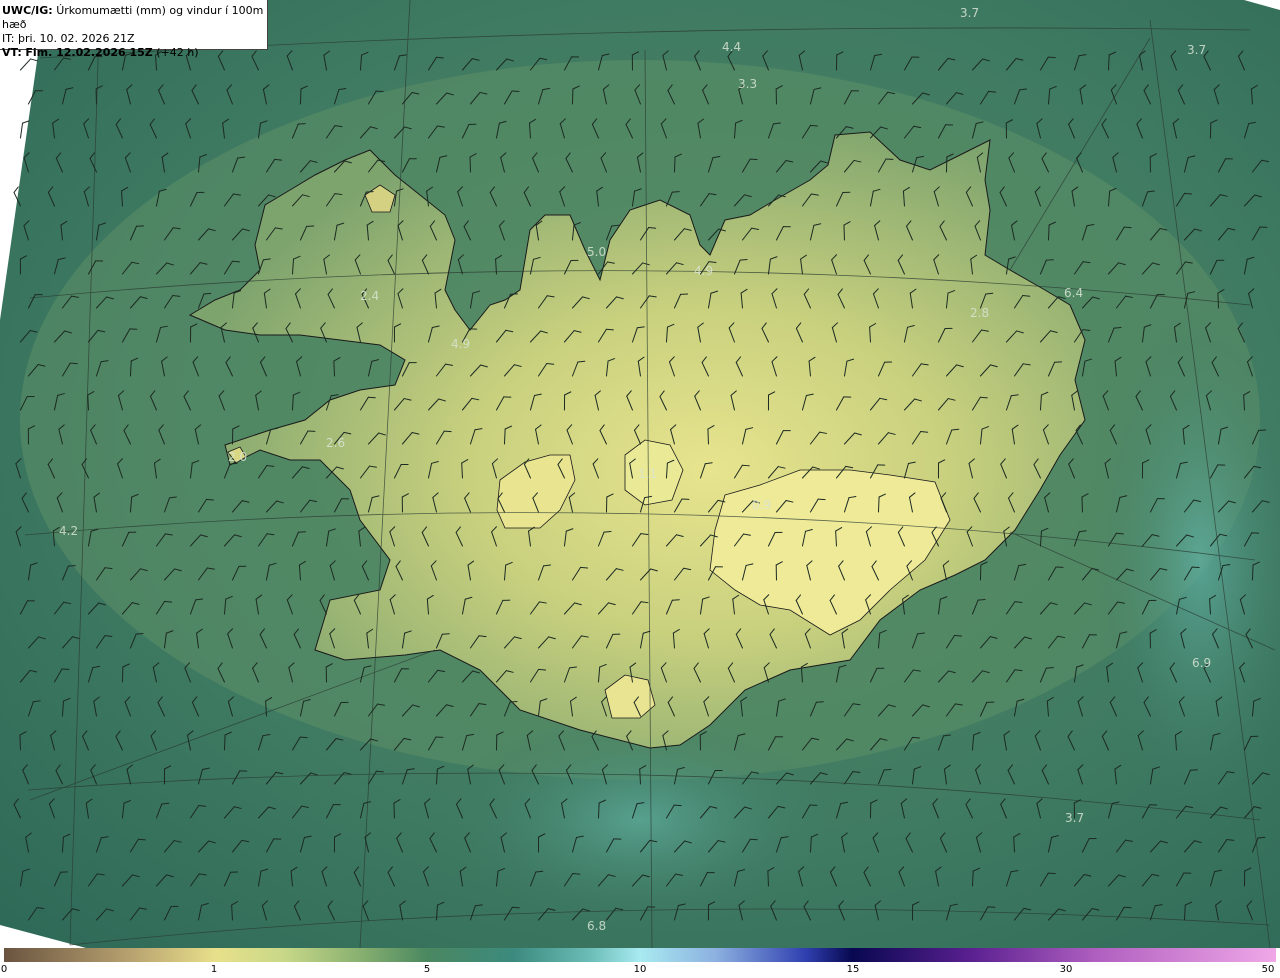  I want to click on value-label: 6.8, so click(596, 926).